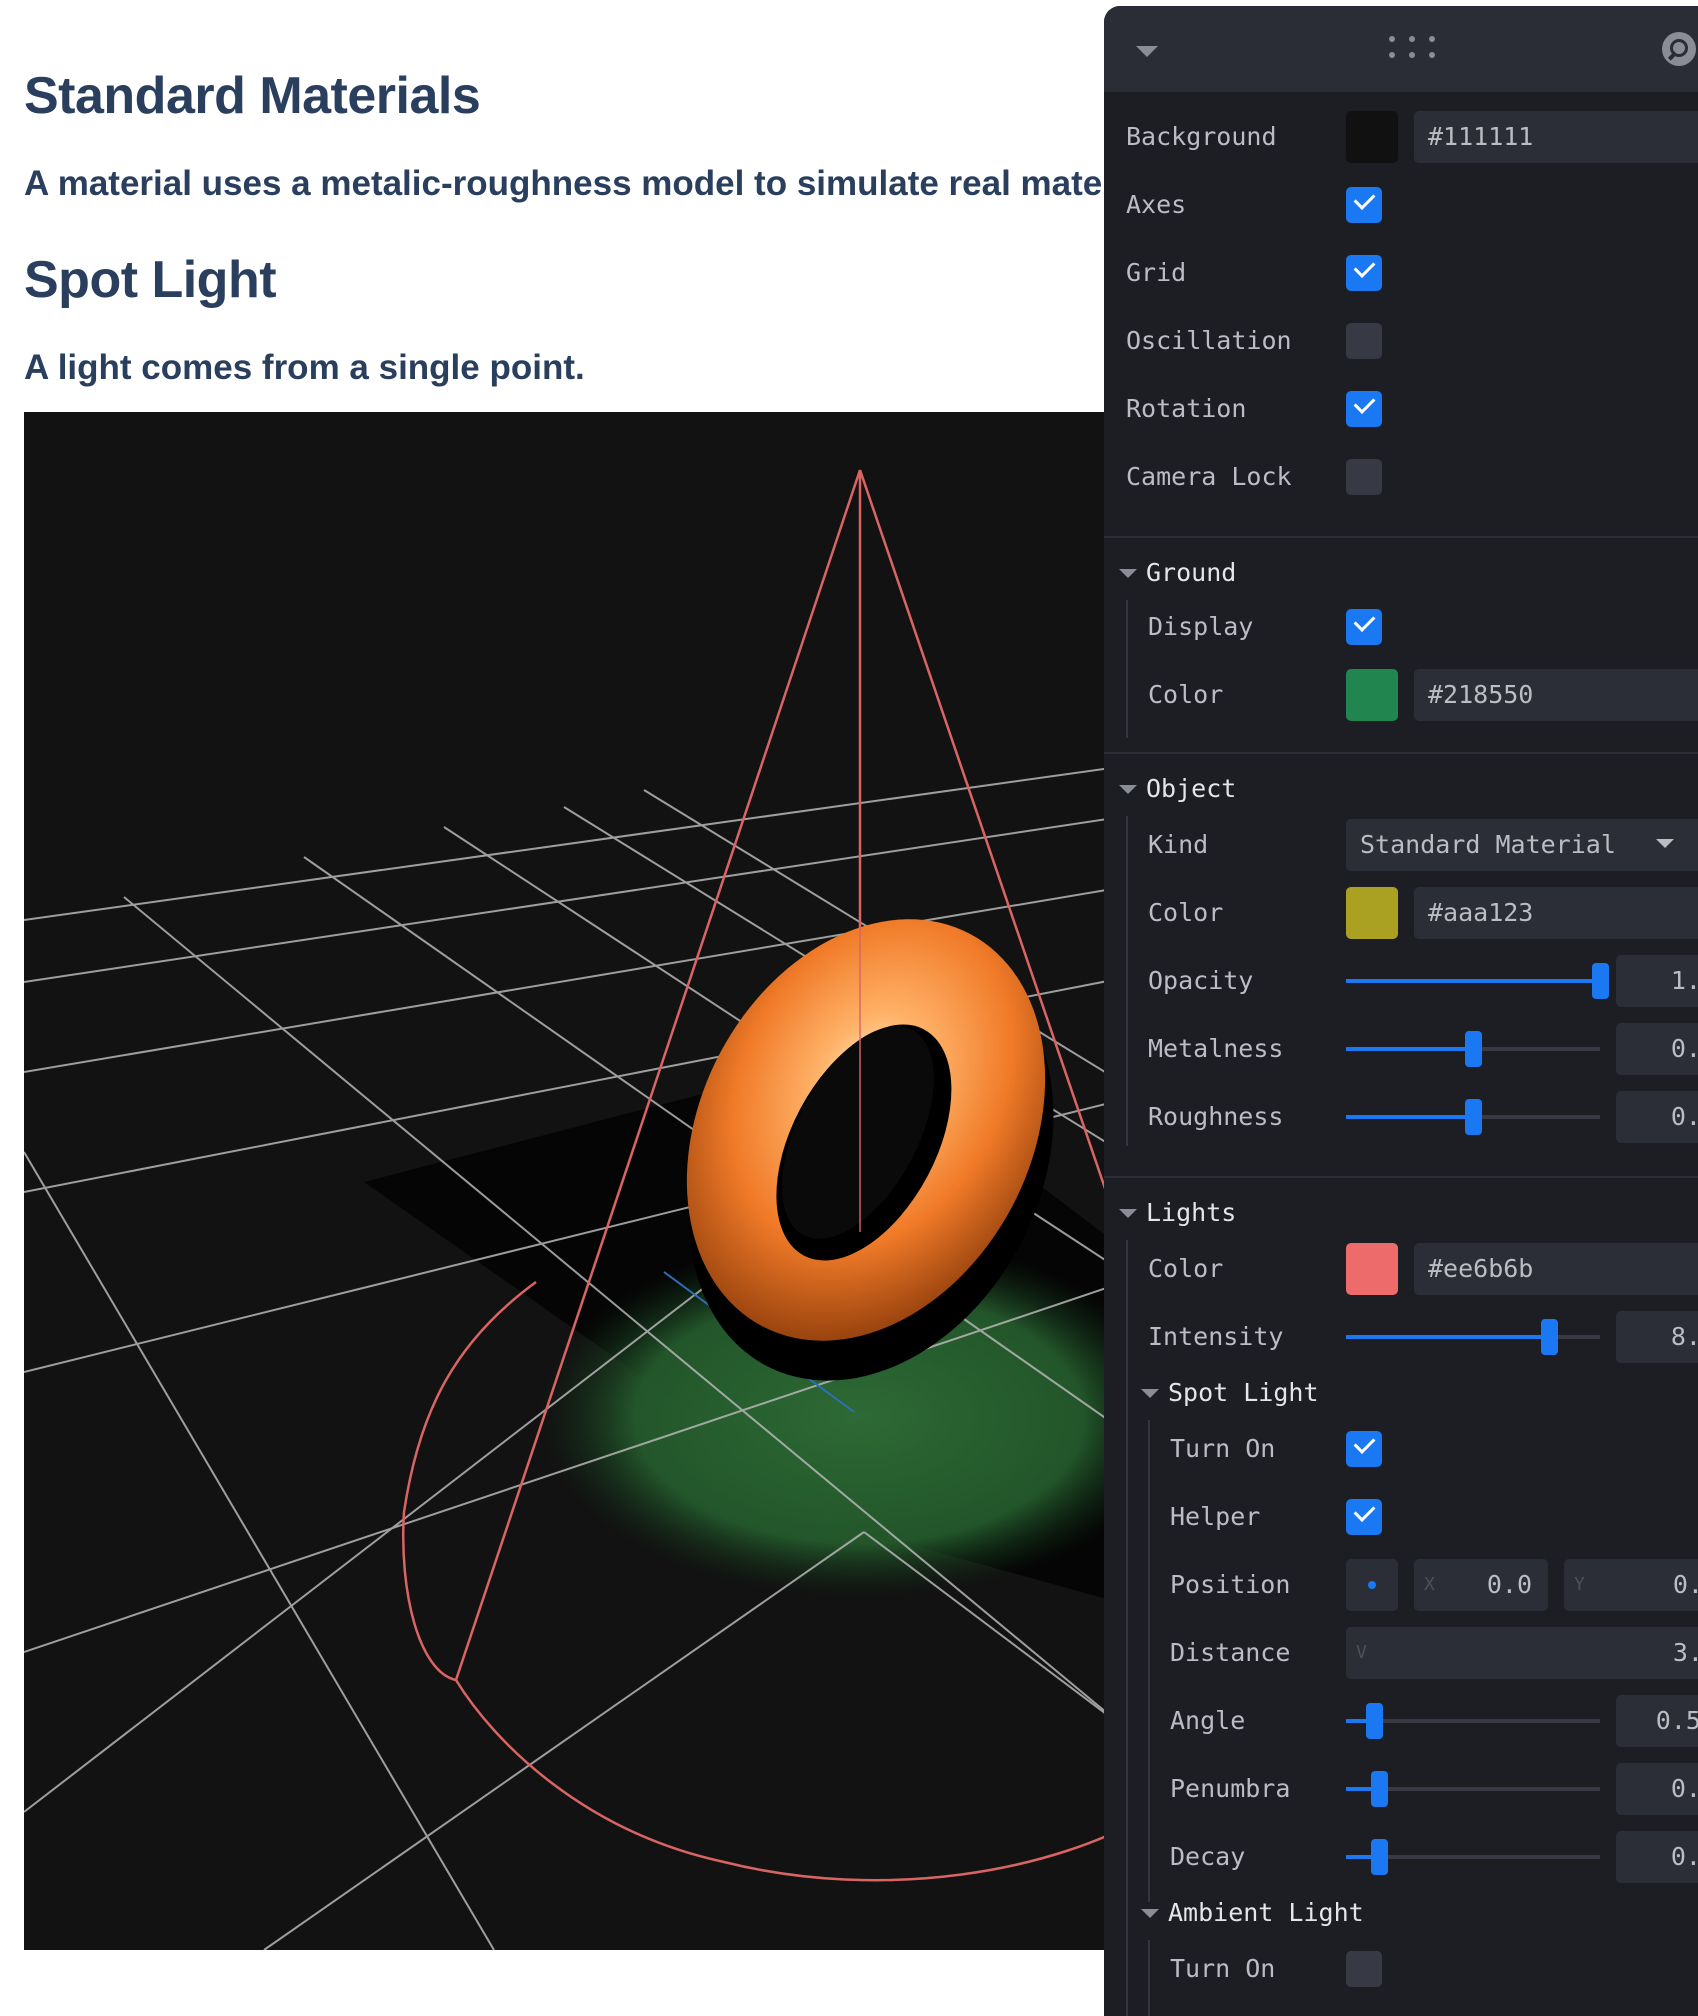 The width and height of the screenshot is (1698, 2016). I want to click on row-spot-penumbra: Penumbra 0.1, so click(1401, 1789).